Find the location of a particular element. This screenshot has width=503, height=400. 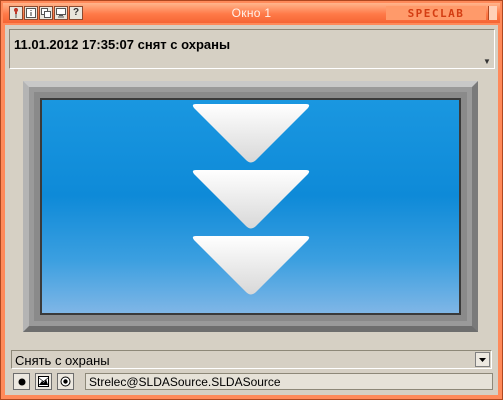

chevron-down-icon is located at coordinates (482, 359).